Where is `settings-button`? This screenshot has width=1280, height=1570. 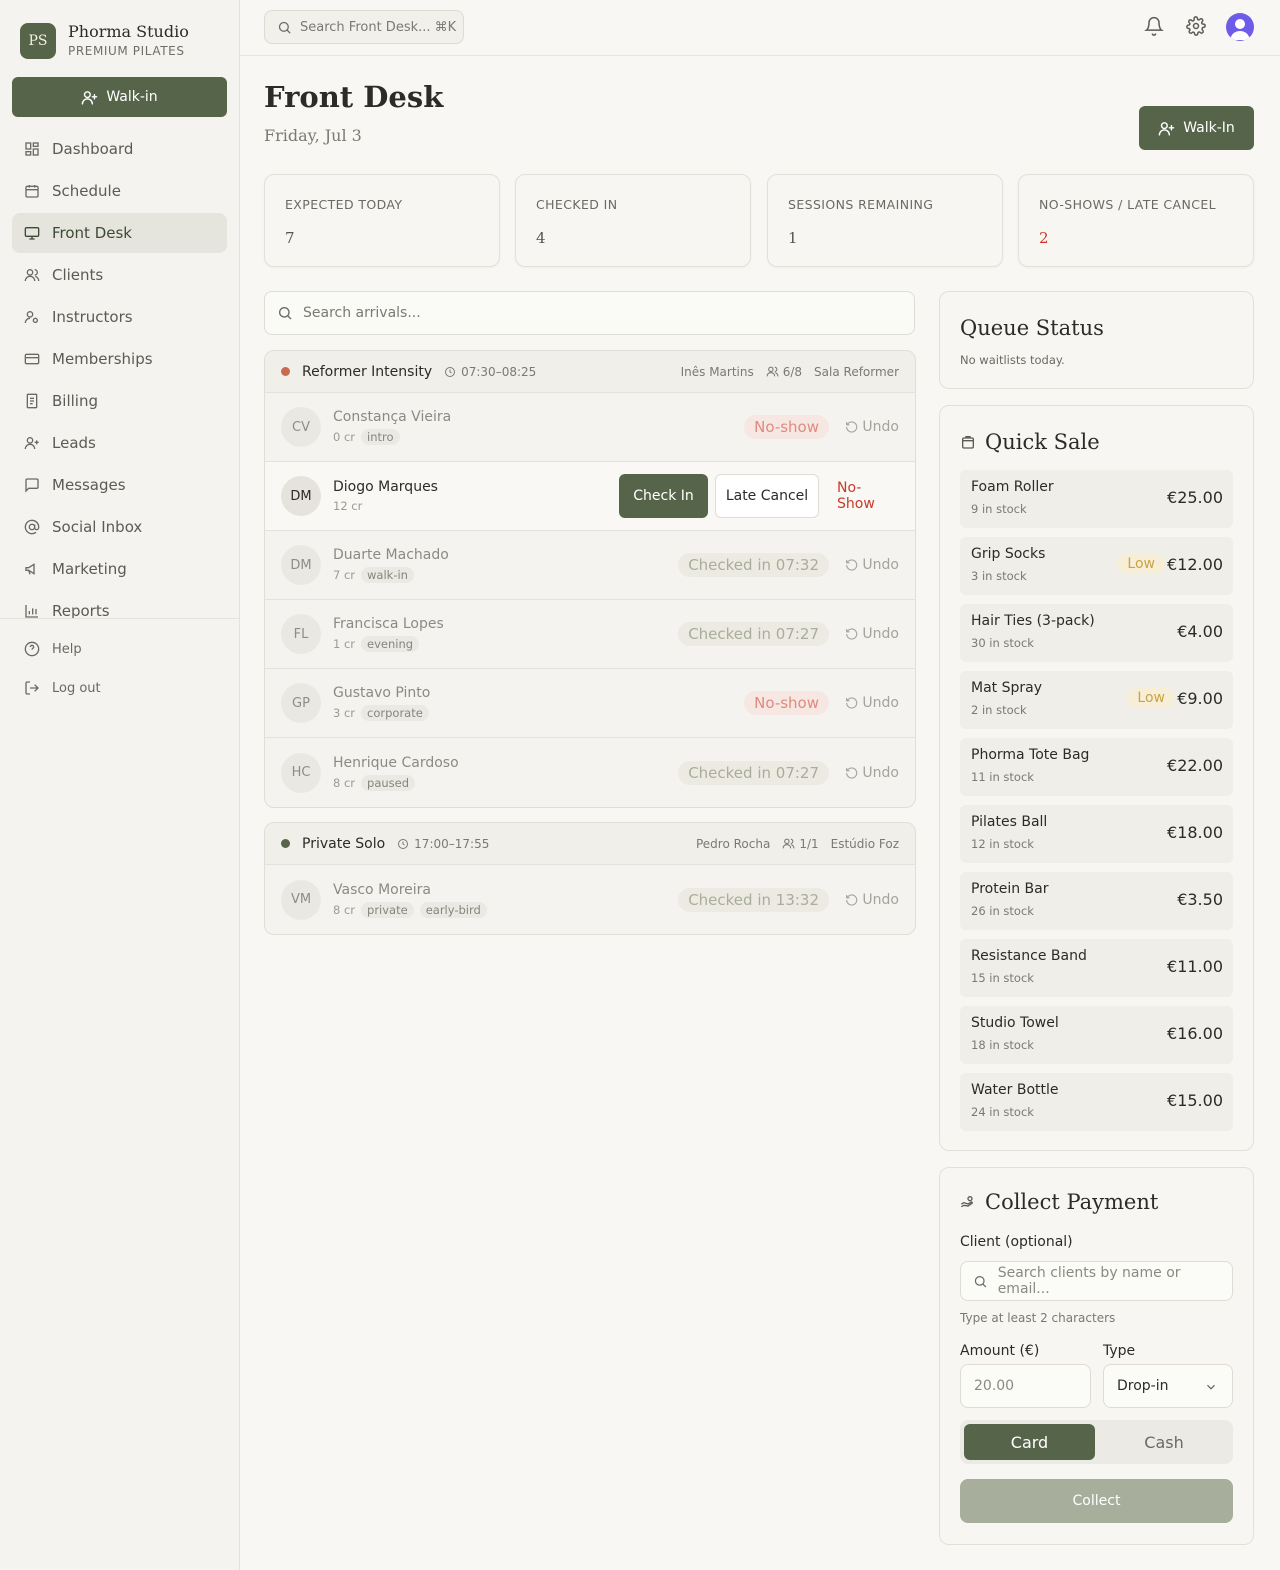
settings-button is located at coordinates (1196, 26).